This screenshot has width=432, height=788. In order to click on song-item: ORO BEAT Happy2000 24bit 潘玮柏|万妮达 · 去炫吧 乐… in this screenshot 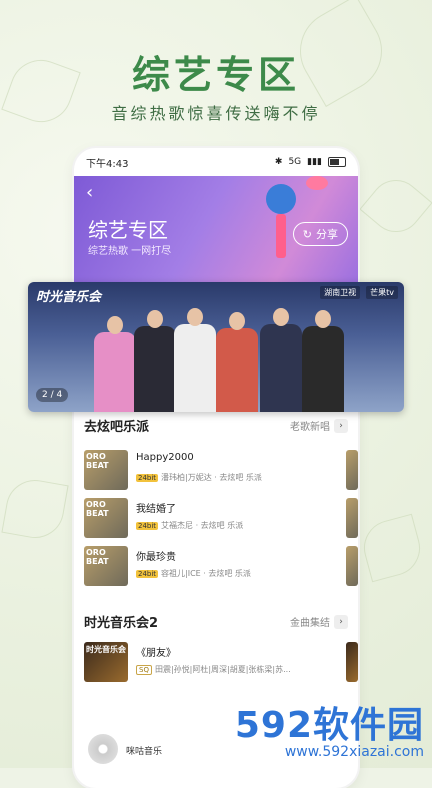, I will do `click(216, 470)`.